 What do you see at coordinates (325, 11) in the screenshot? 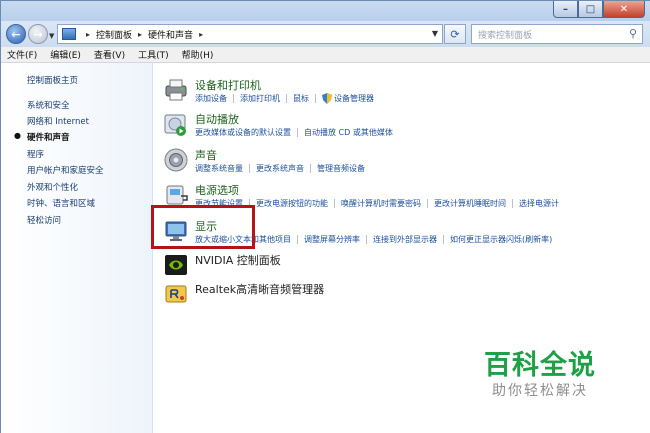
I see `title-bar: – □ ✕` at bounding box center [325, 11].